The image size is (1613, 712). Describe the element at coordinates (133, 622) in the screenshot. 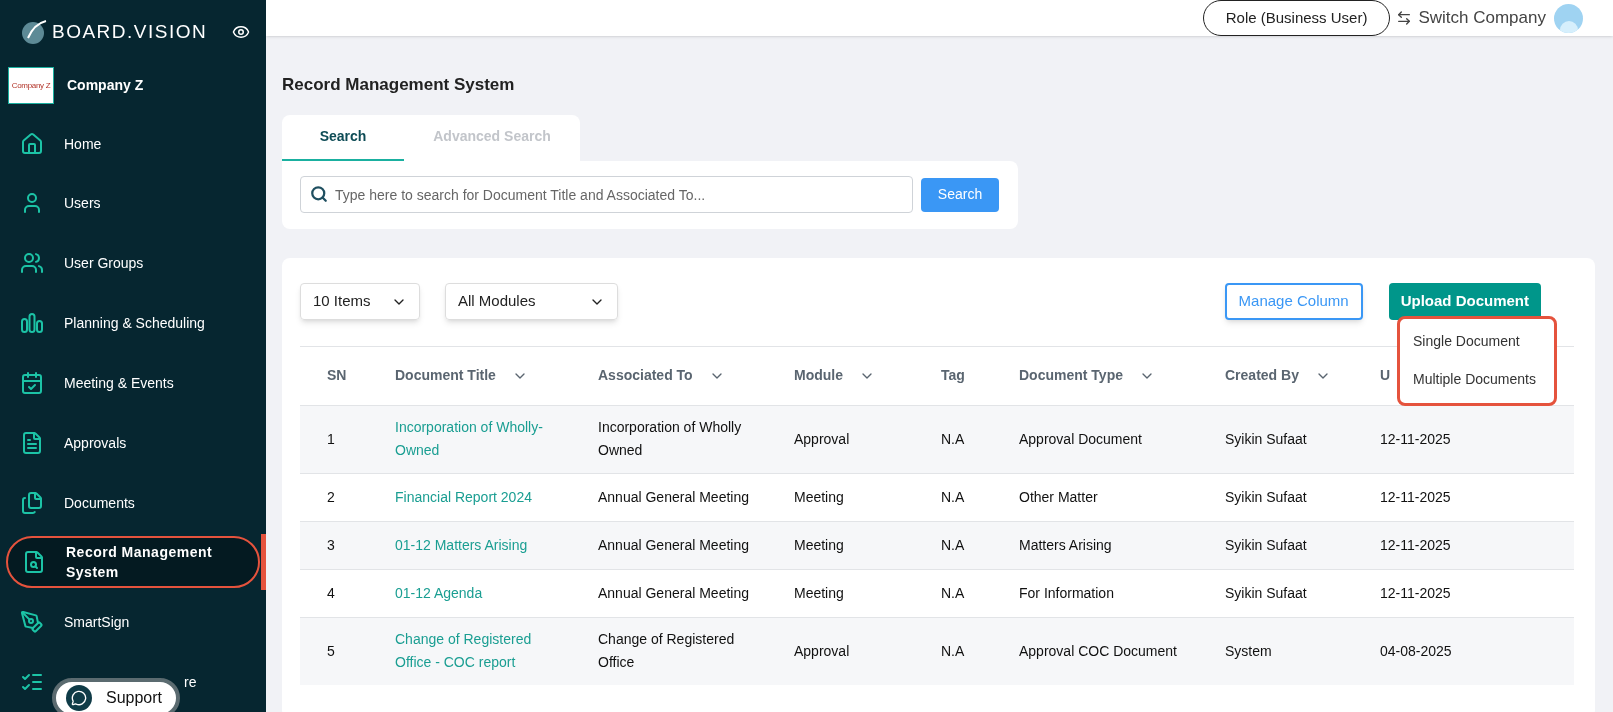

I see `sidebar-item: SmartSign` at that location.